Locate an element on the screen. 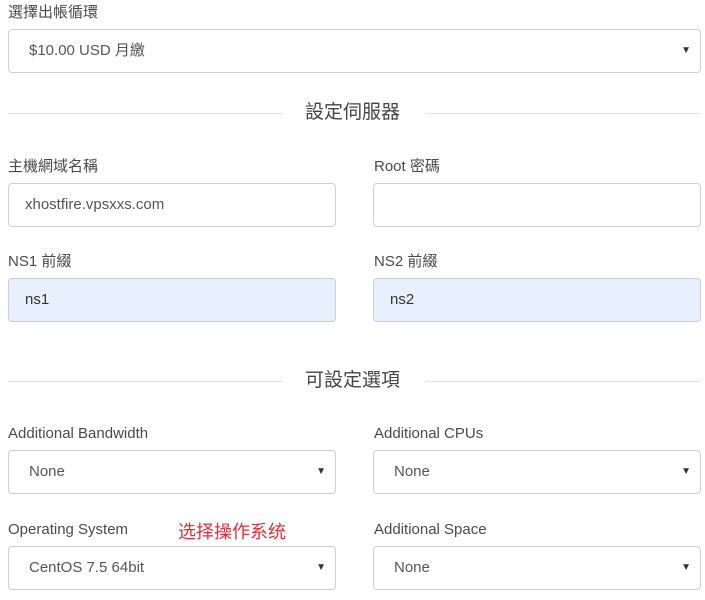 The height and width of the screenshot is (600, 705). operating-system-label: Operating System is located at coordinates (68, 529).